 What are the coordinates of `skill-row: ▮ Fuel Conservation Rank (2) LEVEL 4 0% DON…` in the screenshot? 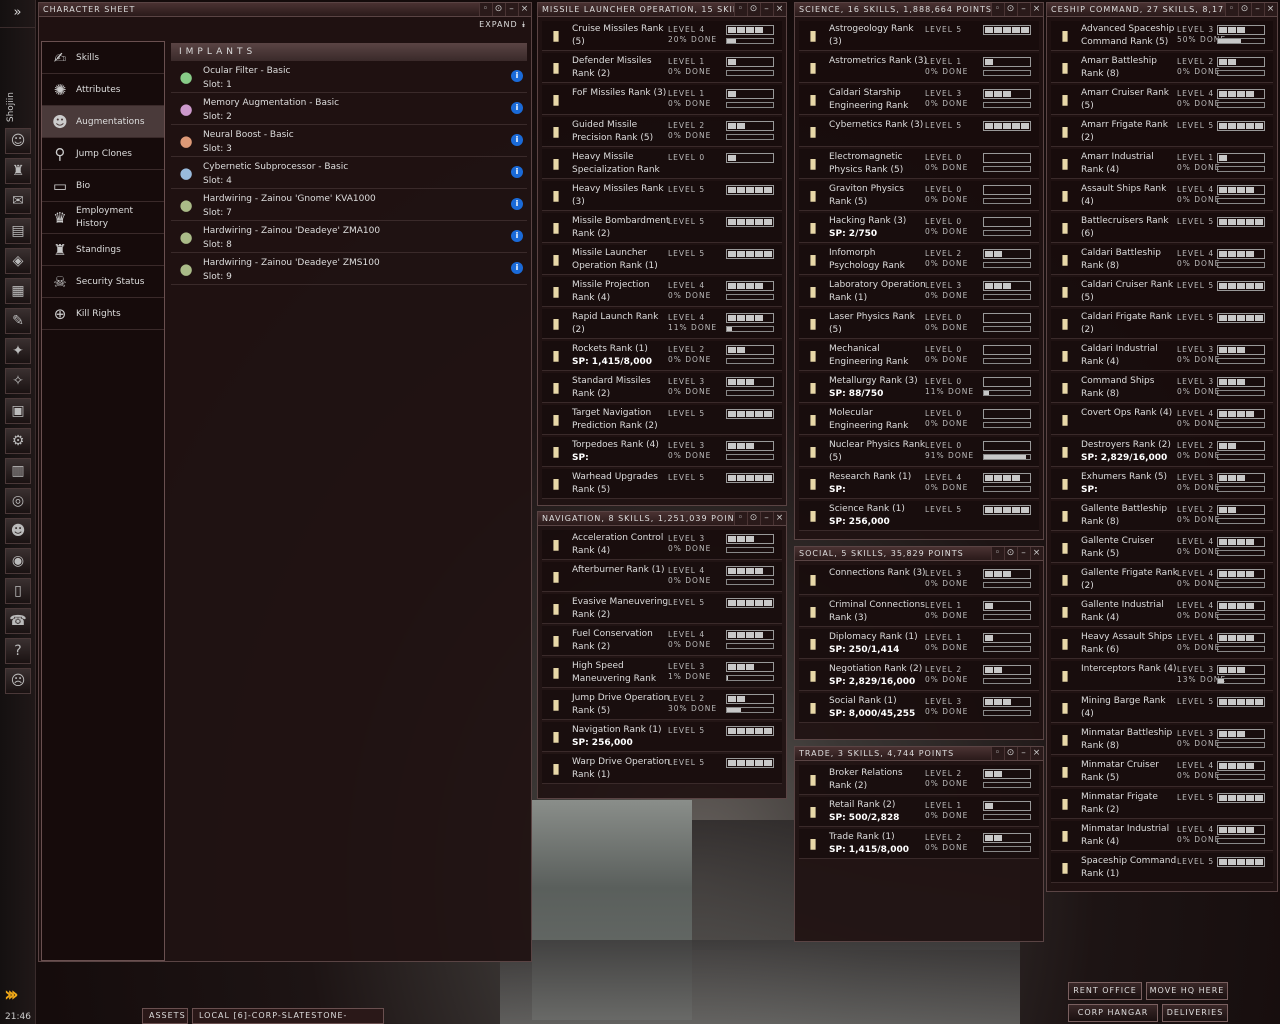 It's located at (662, 641).